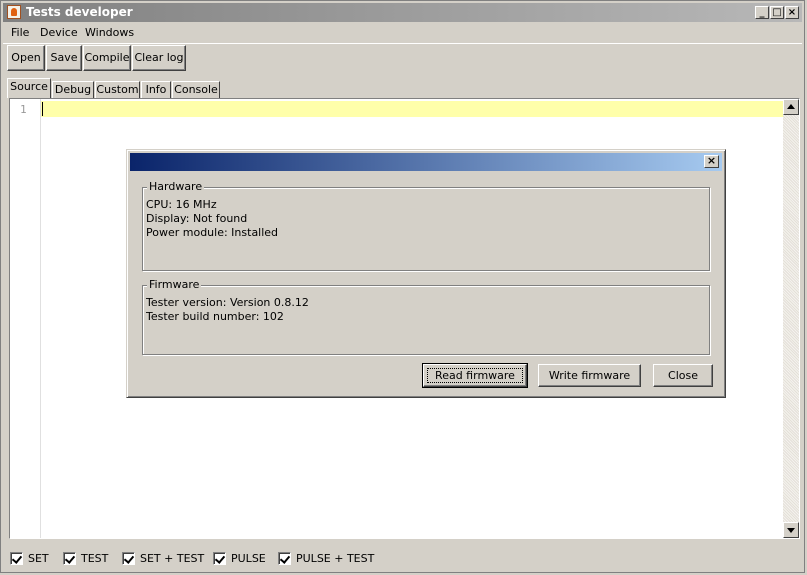 This screenshot has height=575, width=807. Describe the element at coordinates (711, 161) in the screenshot. I see `dialog-close-icon: ×` at that location.